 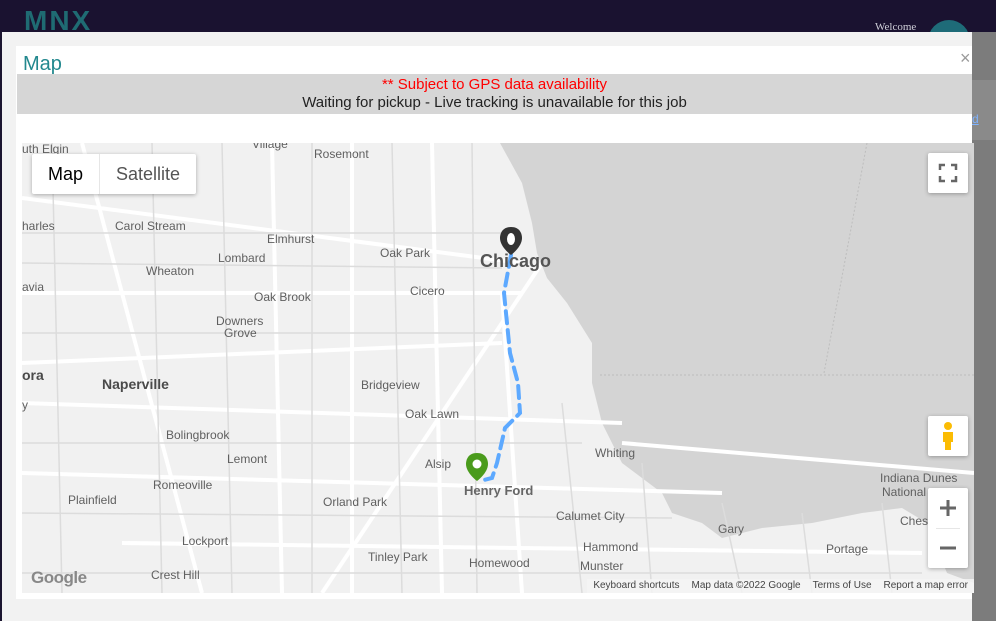 What do you see at coordinates (847, 549) in the screenshot?
I see `city-label: Portage` at bounding box center [847, 549].